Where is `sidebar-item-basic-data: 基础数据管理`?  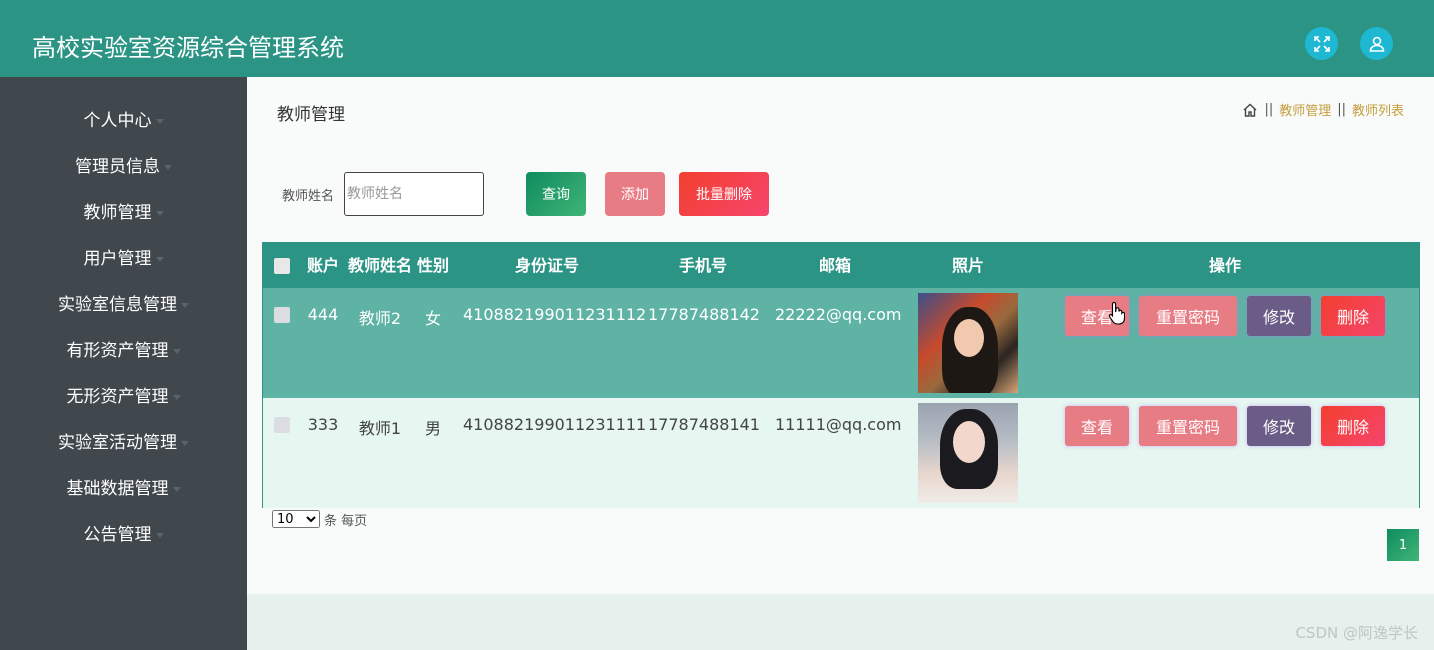 sidebar-item-basic-data: 基础数据管理 is located at coordinates (123, 489).